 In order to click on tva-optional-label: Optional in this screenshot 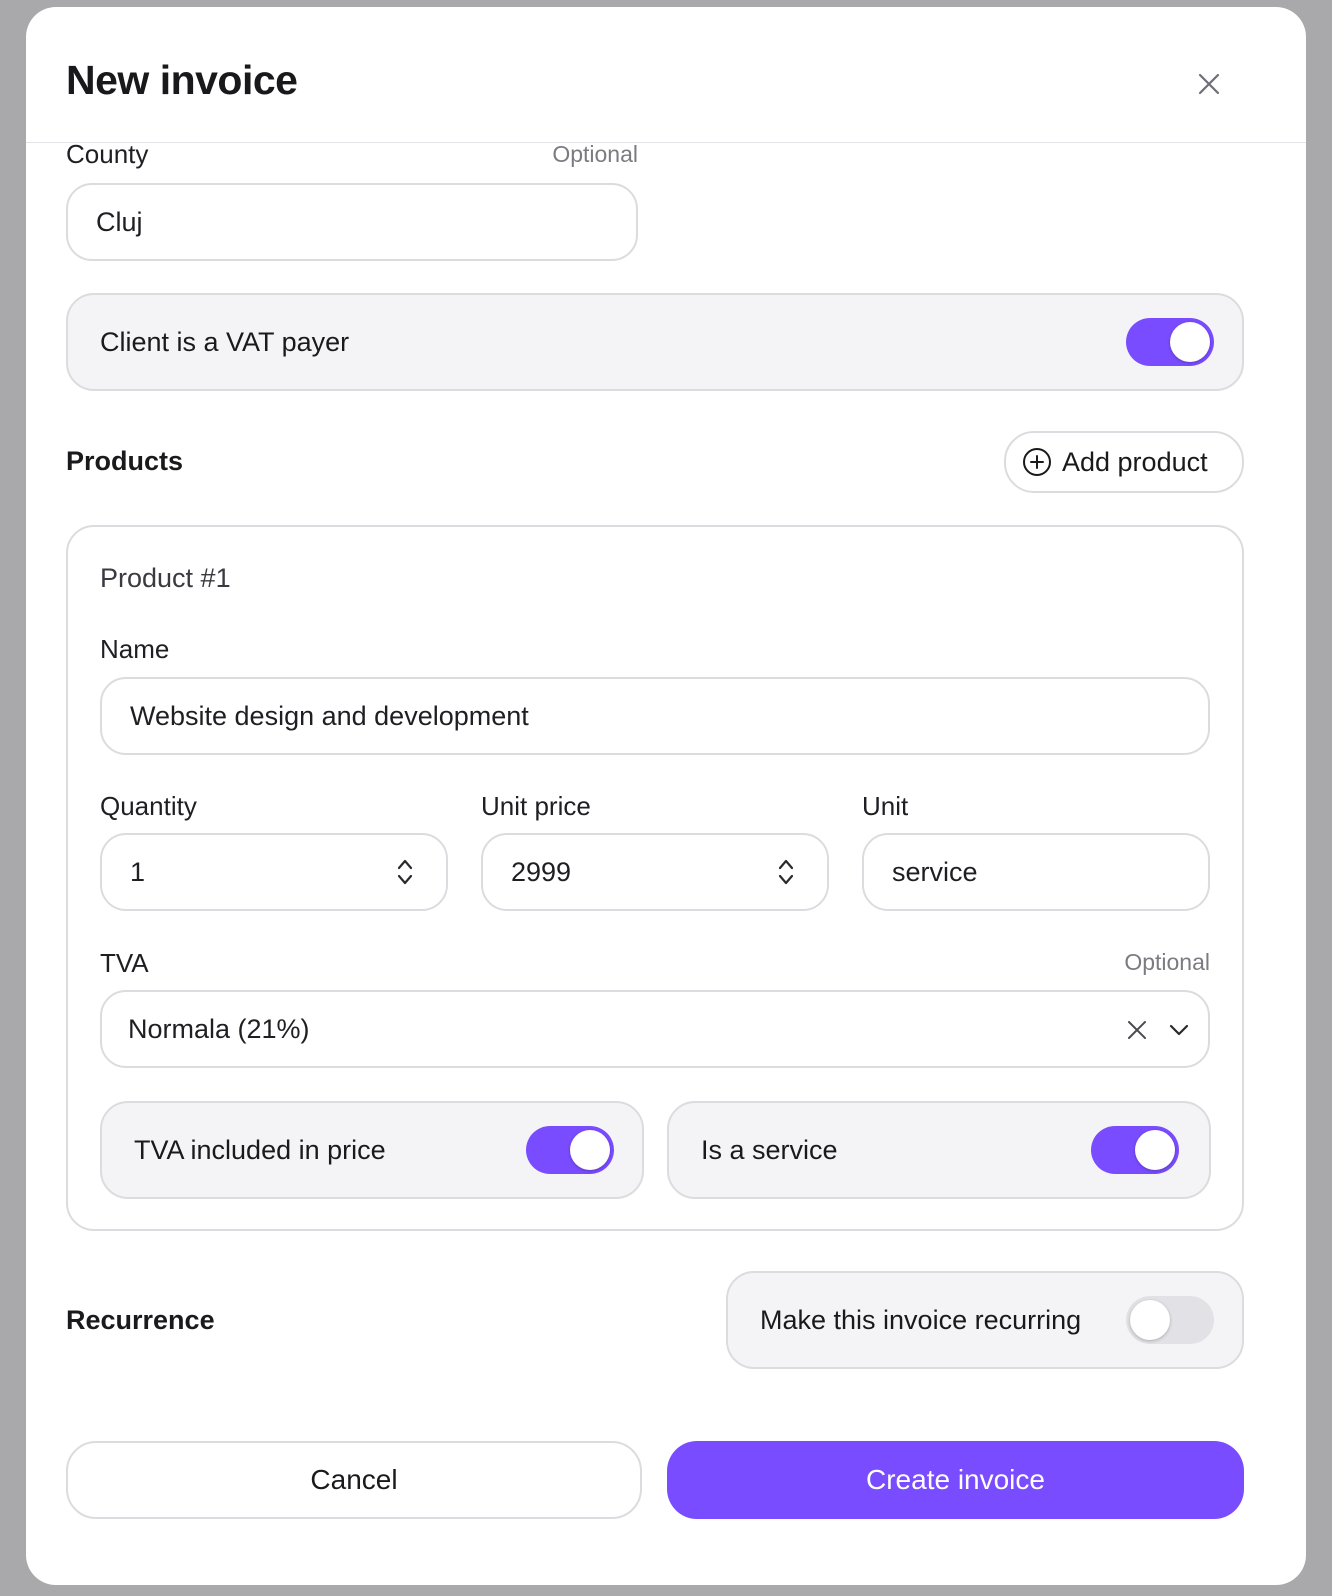, I will do `click(1167, 962)`.